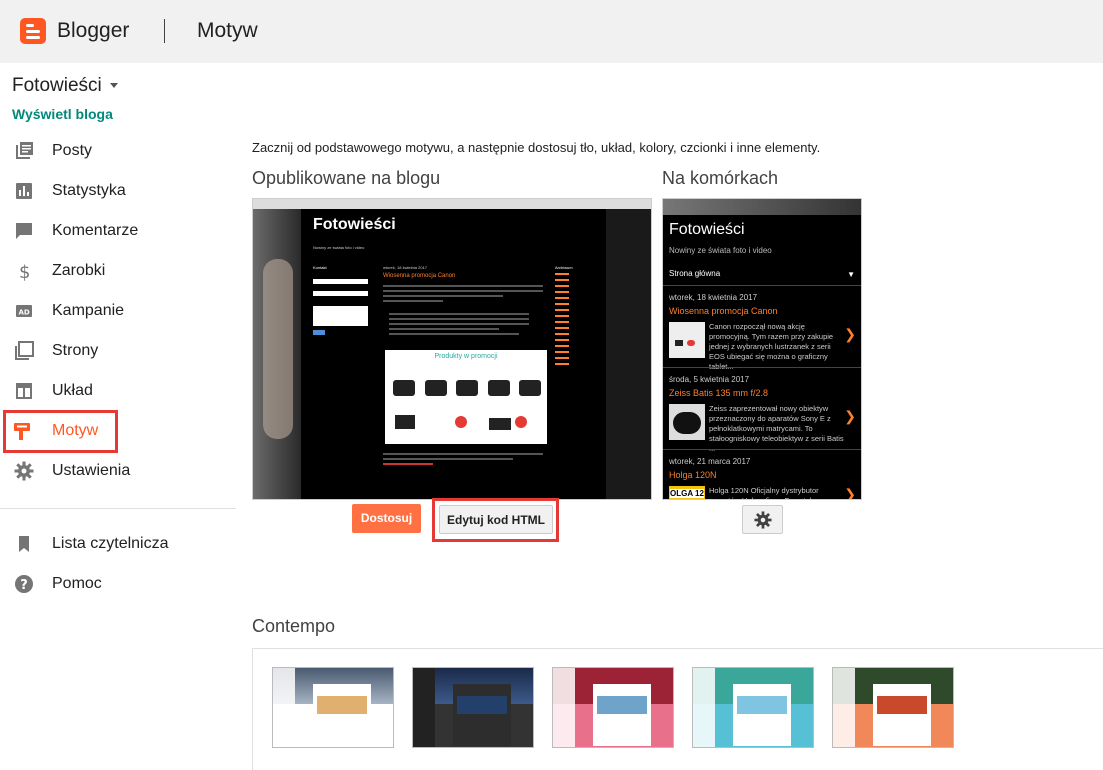 This screenshot has width=1103, height=770. I want to click on svg-text: AD, so click(24, 313).